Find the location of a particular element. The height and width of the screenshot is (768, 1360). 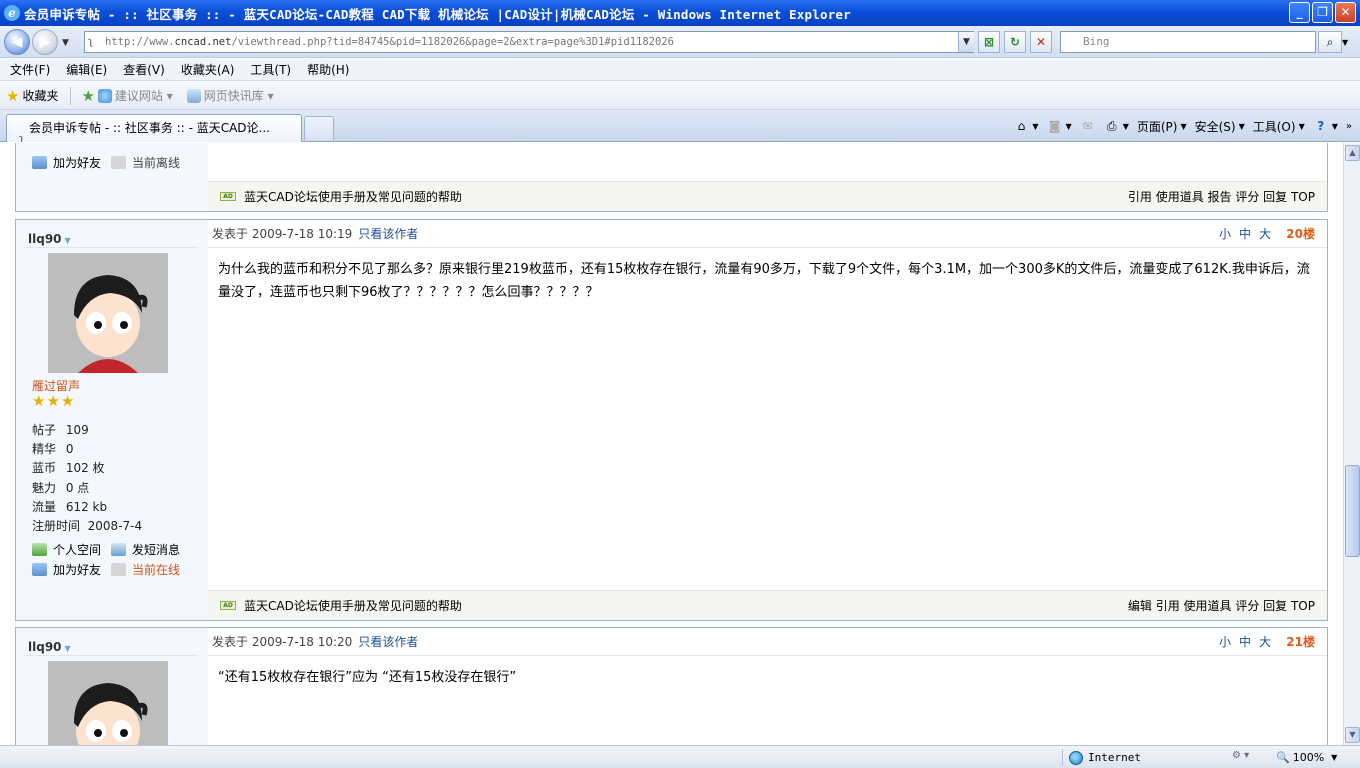

url-site: cncad.net is located at coordinates (203, 42).